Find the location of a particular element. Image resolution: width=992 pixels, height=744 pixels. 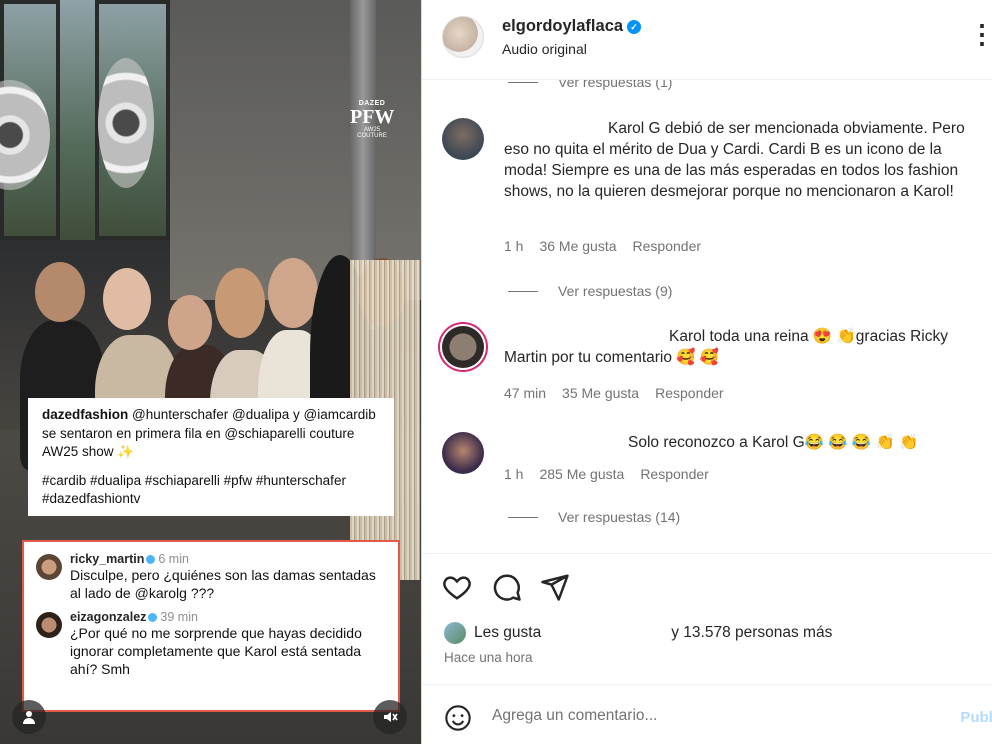

decor-disc is located at coordinates (126, 123).